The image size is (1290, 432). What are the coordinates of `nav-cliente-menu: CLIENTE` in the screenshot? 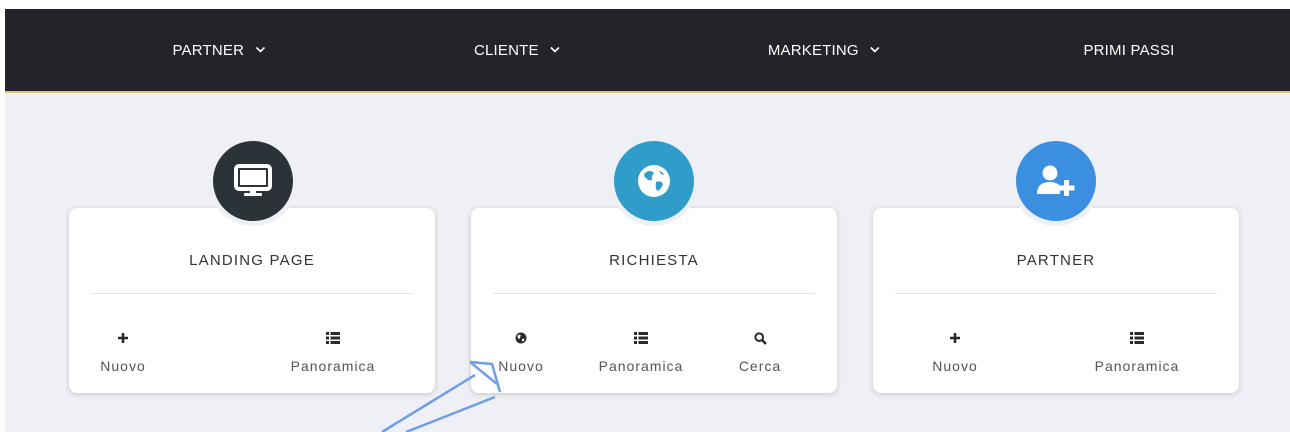 It's located at (517, 50).